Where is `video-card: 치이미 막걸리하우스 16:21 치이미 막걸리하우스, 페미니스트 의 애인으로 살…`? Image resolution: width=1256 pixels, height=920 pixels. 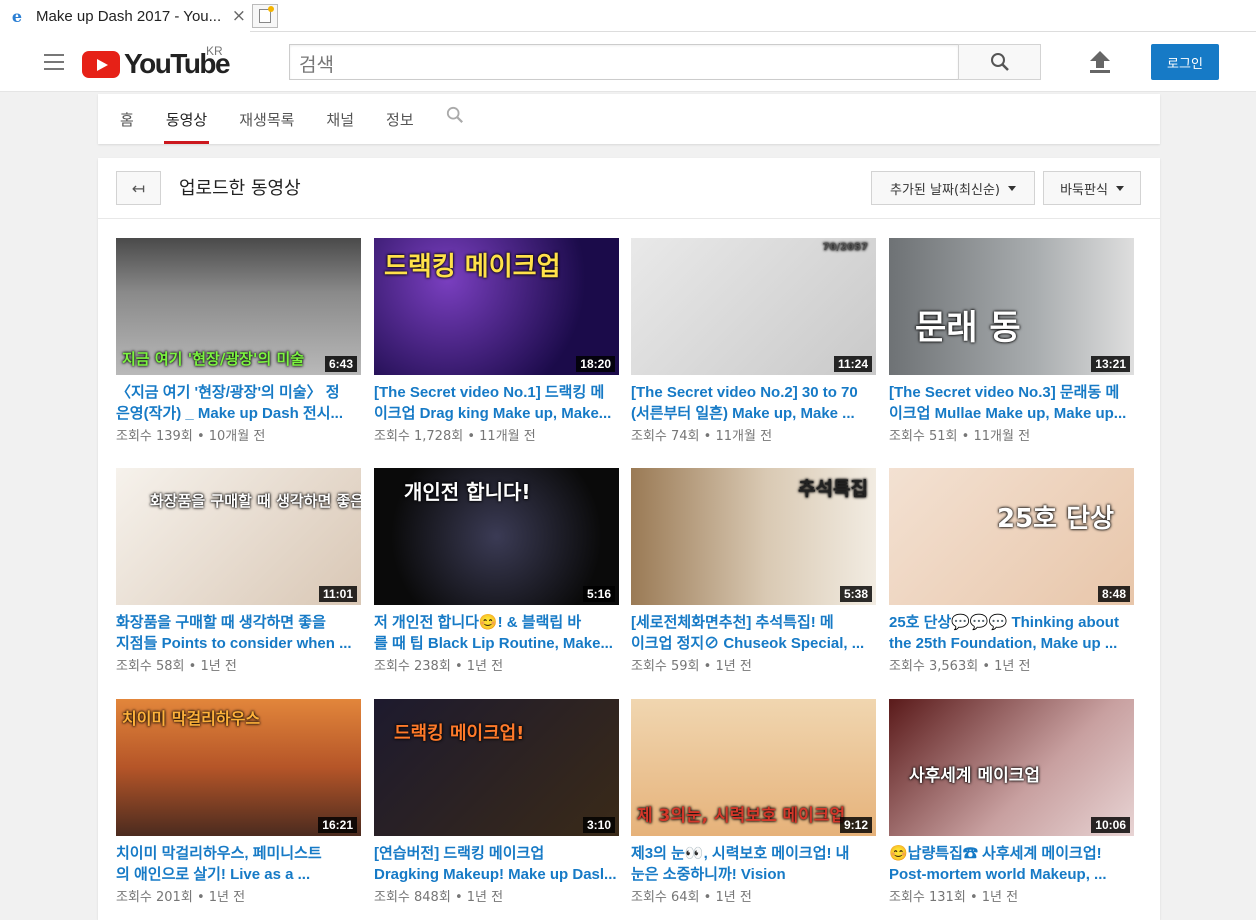 video-card: 치이미 막걸리하우스 16:21 치이미 막걸리하우스, 페미니스트 의 애인으로 살… is located at coordinates (238, 802).